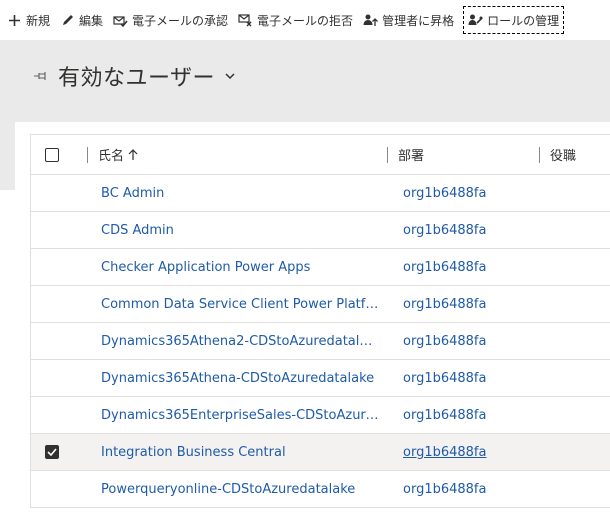 Image resolution: width=610 pixels, height=514 pixels. What do you see at coordinates (111, 156) in the screenshot?
I see `column-header-name-label: 氏名` at bounding box center [111, 156].